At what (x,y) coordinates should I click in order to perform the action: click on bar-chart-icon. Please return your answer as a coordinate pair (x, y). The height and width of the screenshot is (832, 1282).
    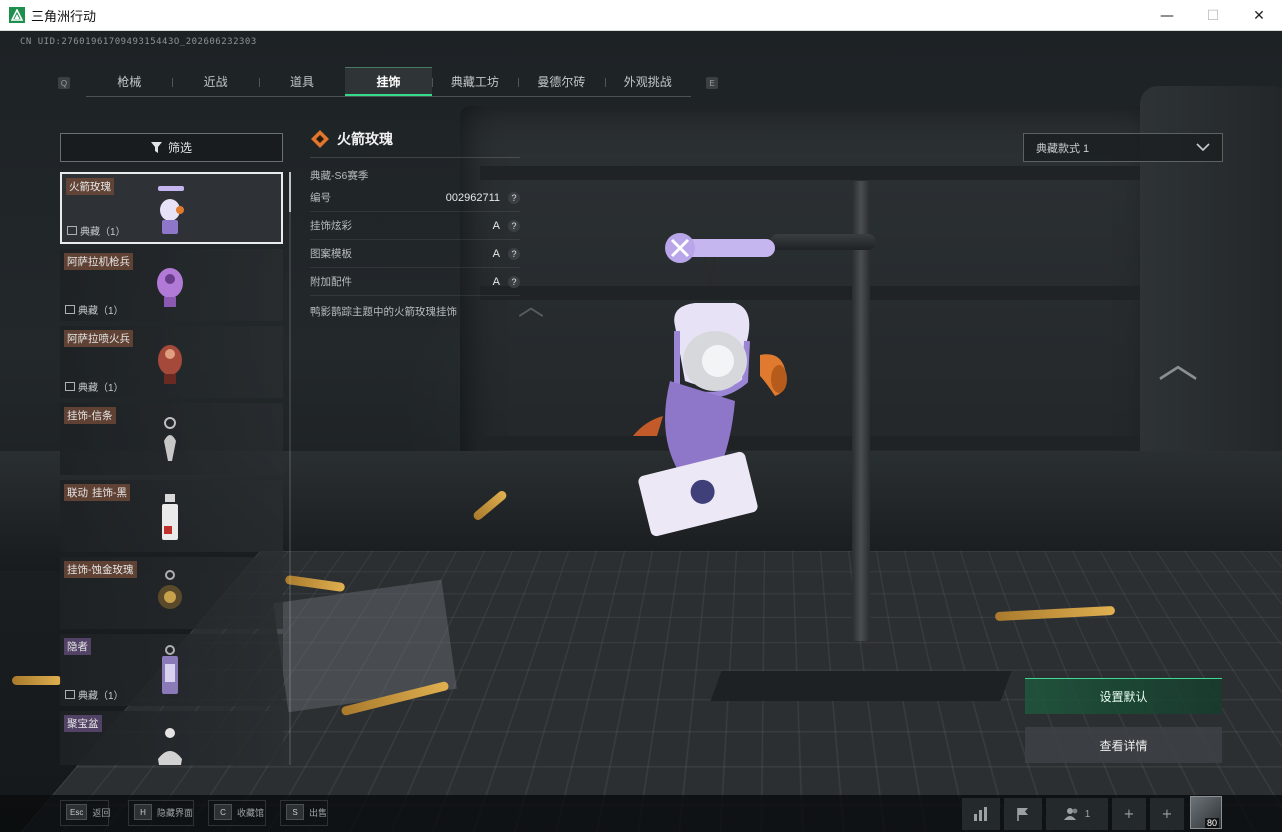
    Looking at the image, I should click on (980, 814).